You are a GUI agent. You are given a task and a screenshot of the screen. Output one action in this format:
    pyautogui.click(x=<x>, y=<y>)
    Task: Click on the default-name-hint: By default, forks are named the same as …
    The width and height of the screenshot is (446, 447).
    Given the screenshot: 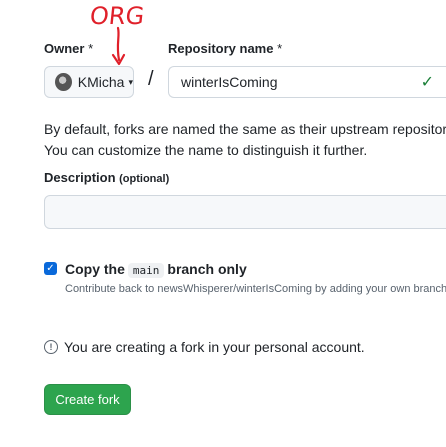 What is the action you would take?
    pyautogui.click(x=245, y=139)
    